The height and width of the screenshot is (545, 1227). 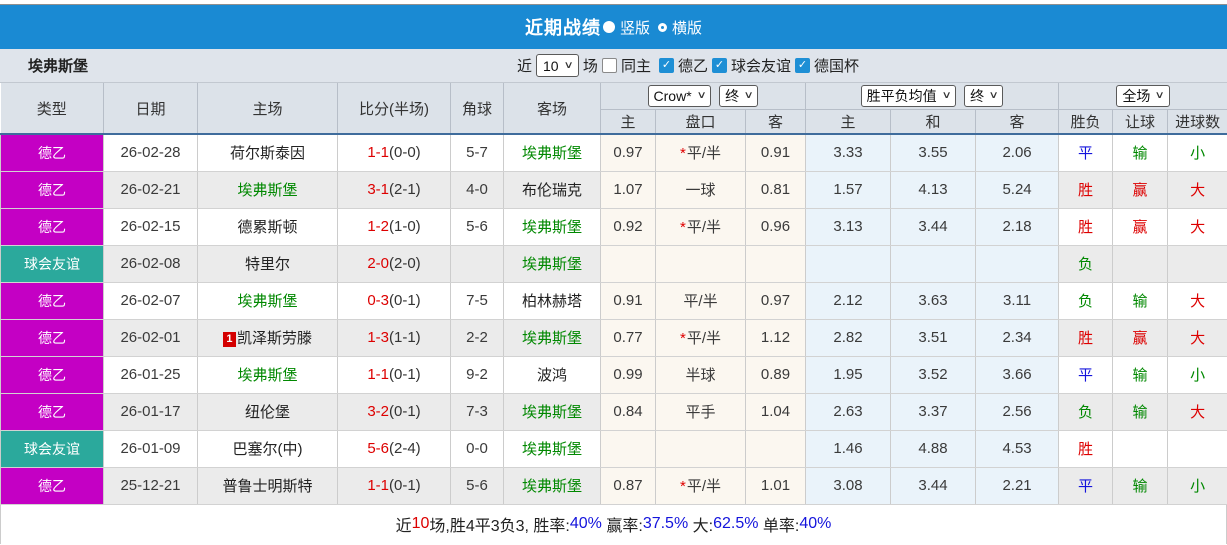 I want to click on match-date: 26-02-08, so click(x=150, y=264).